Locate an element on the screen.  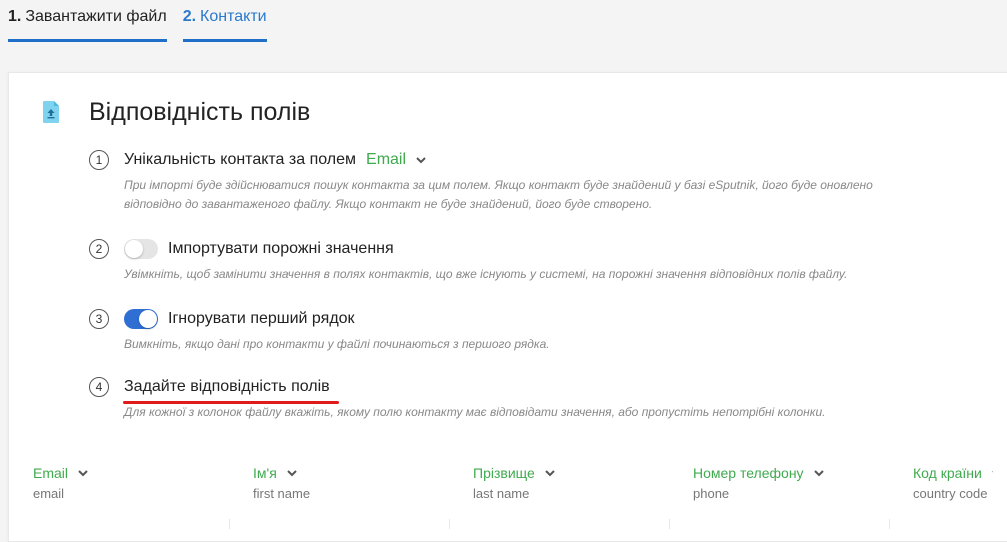
column-field-select: Номер телефону is located at coordinates (803, 473).